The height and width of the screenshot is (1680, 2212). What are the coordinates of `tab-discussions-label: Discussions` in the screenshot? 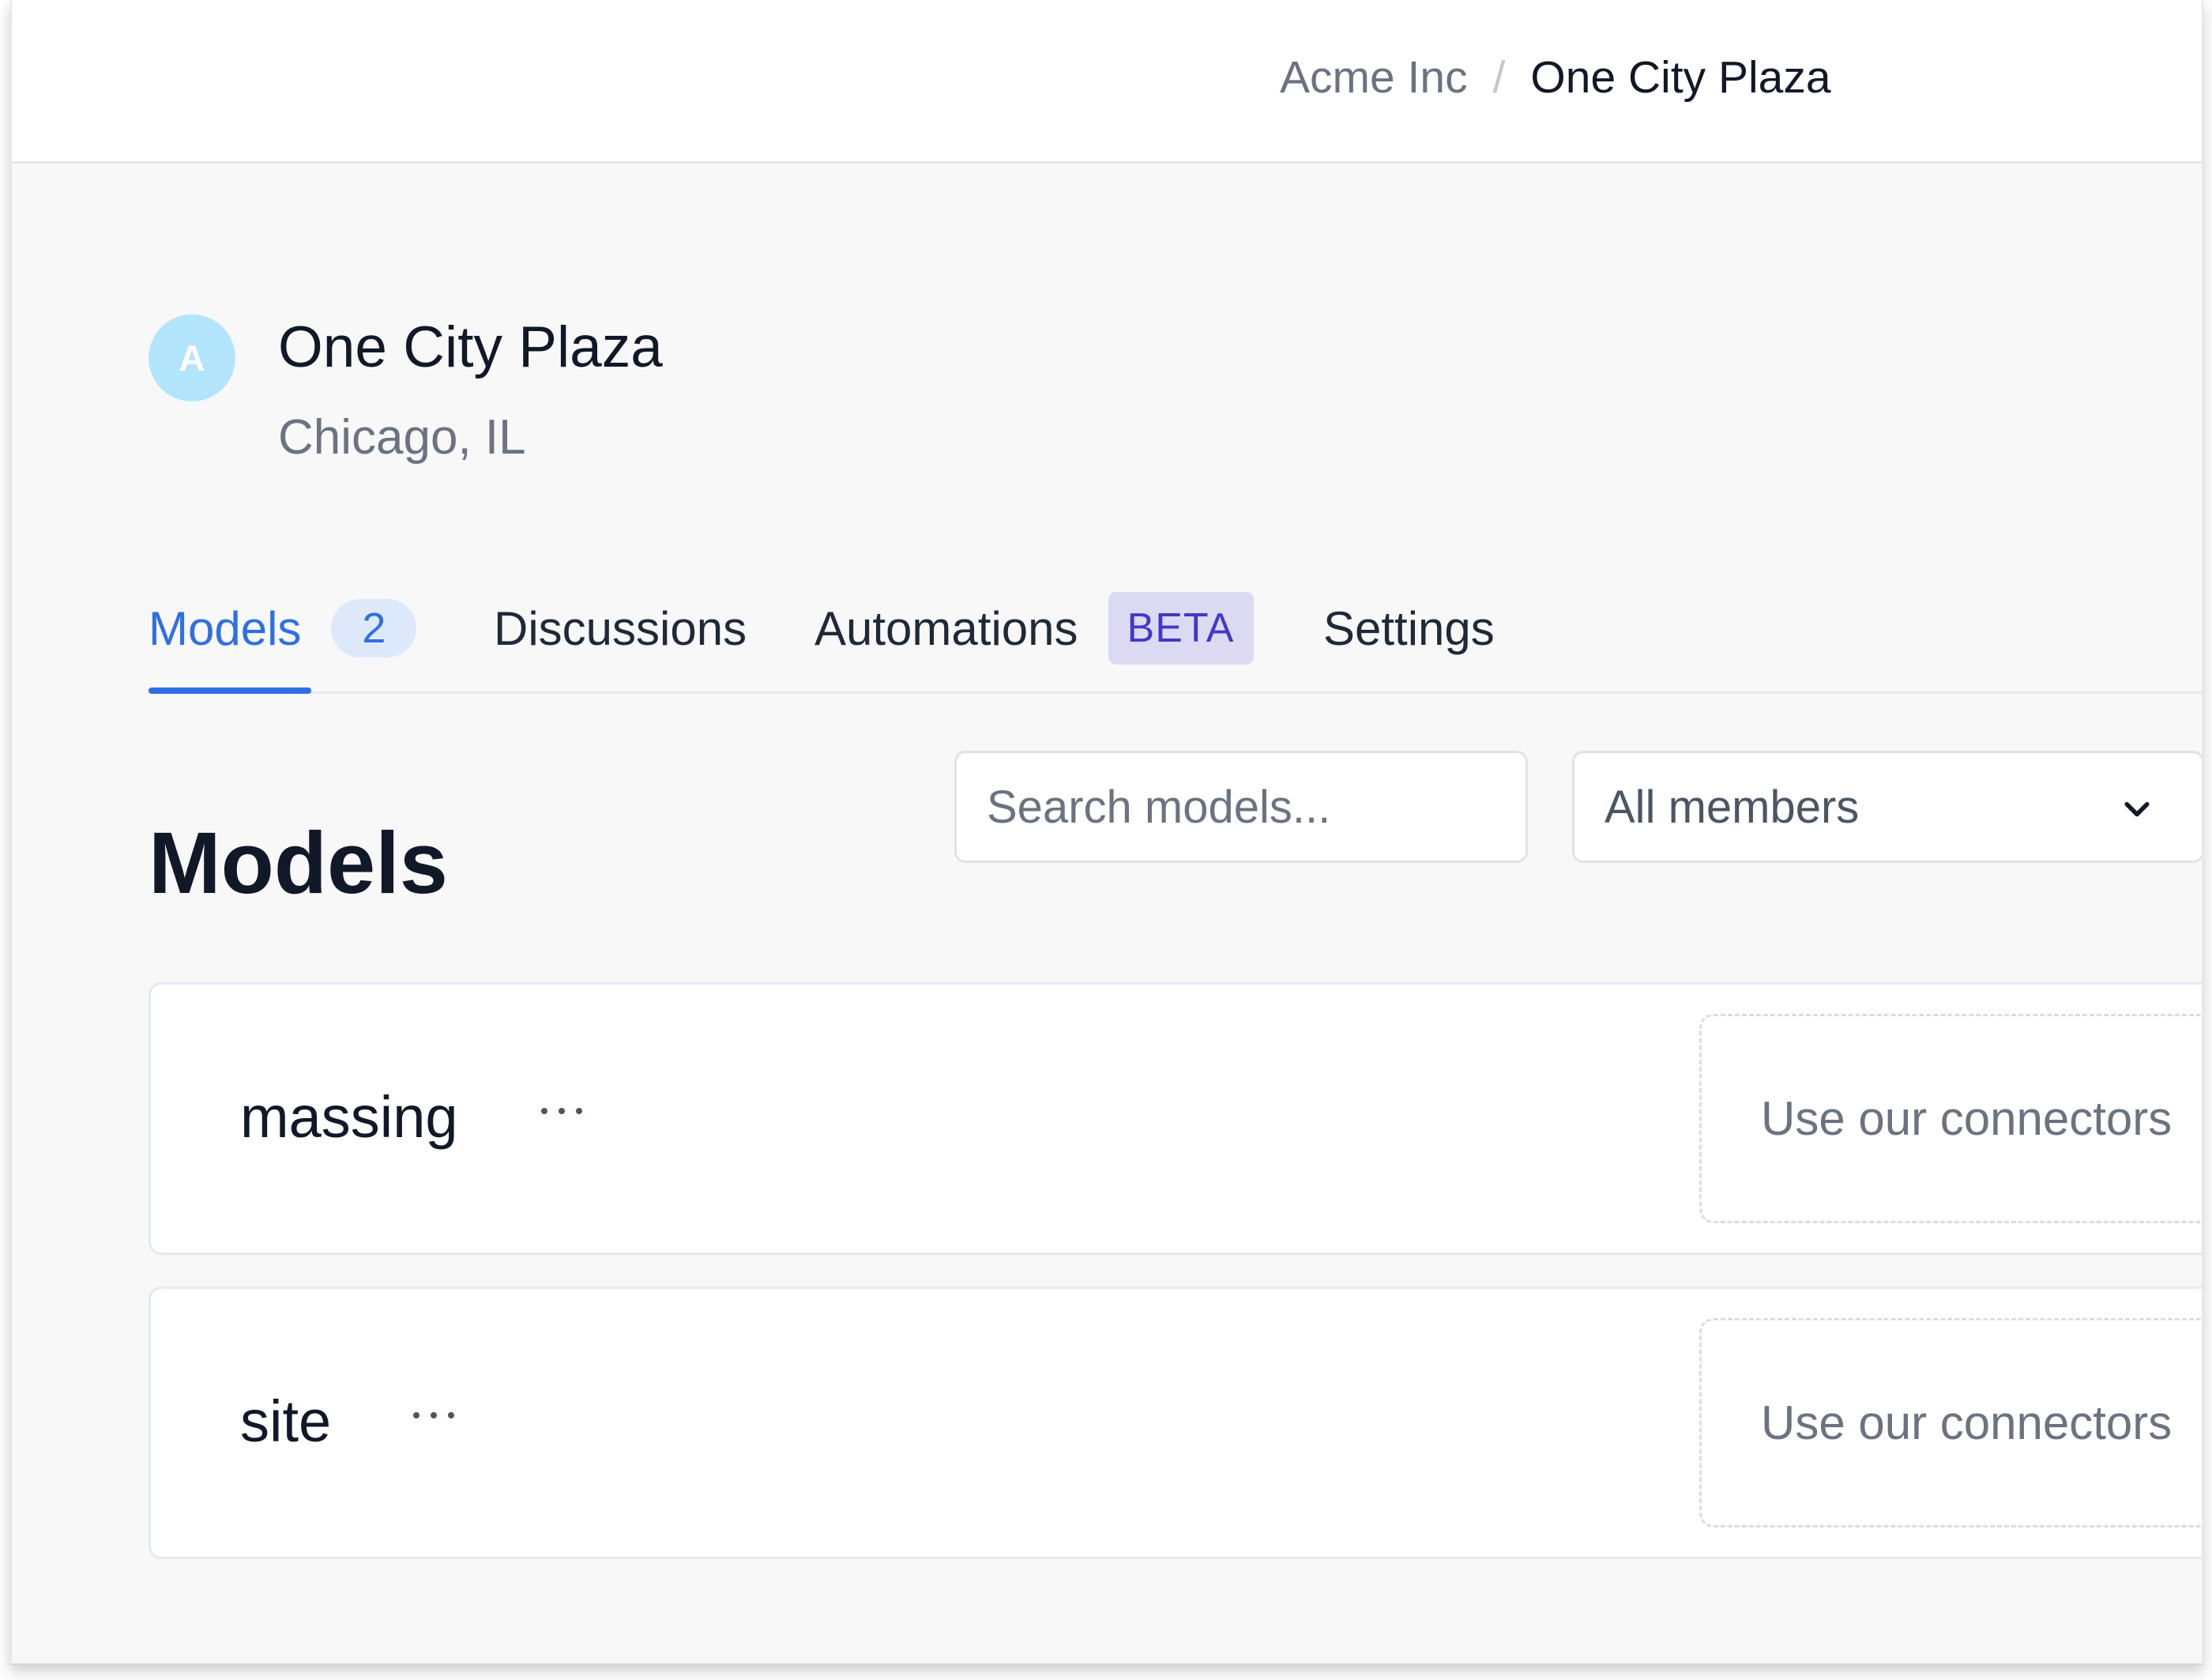 It's located at (621, 628).